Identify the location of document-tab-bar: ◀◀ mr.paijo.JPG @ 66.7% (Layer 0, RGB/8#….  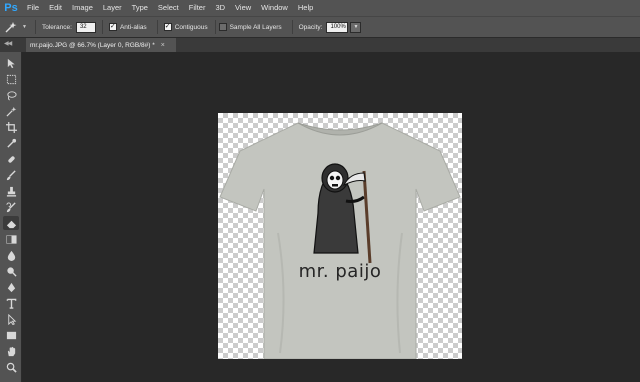
(320, 45).